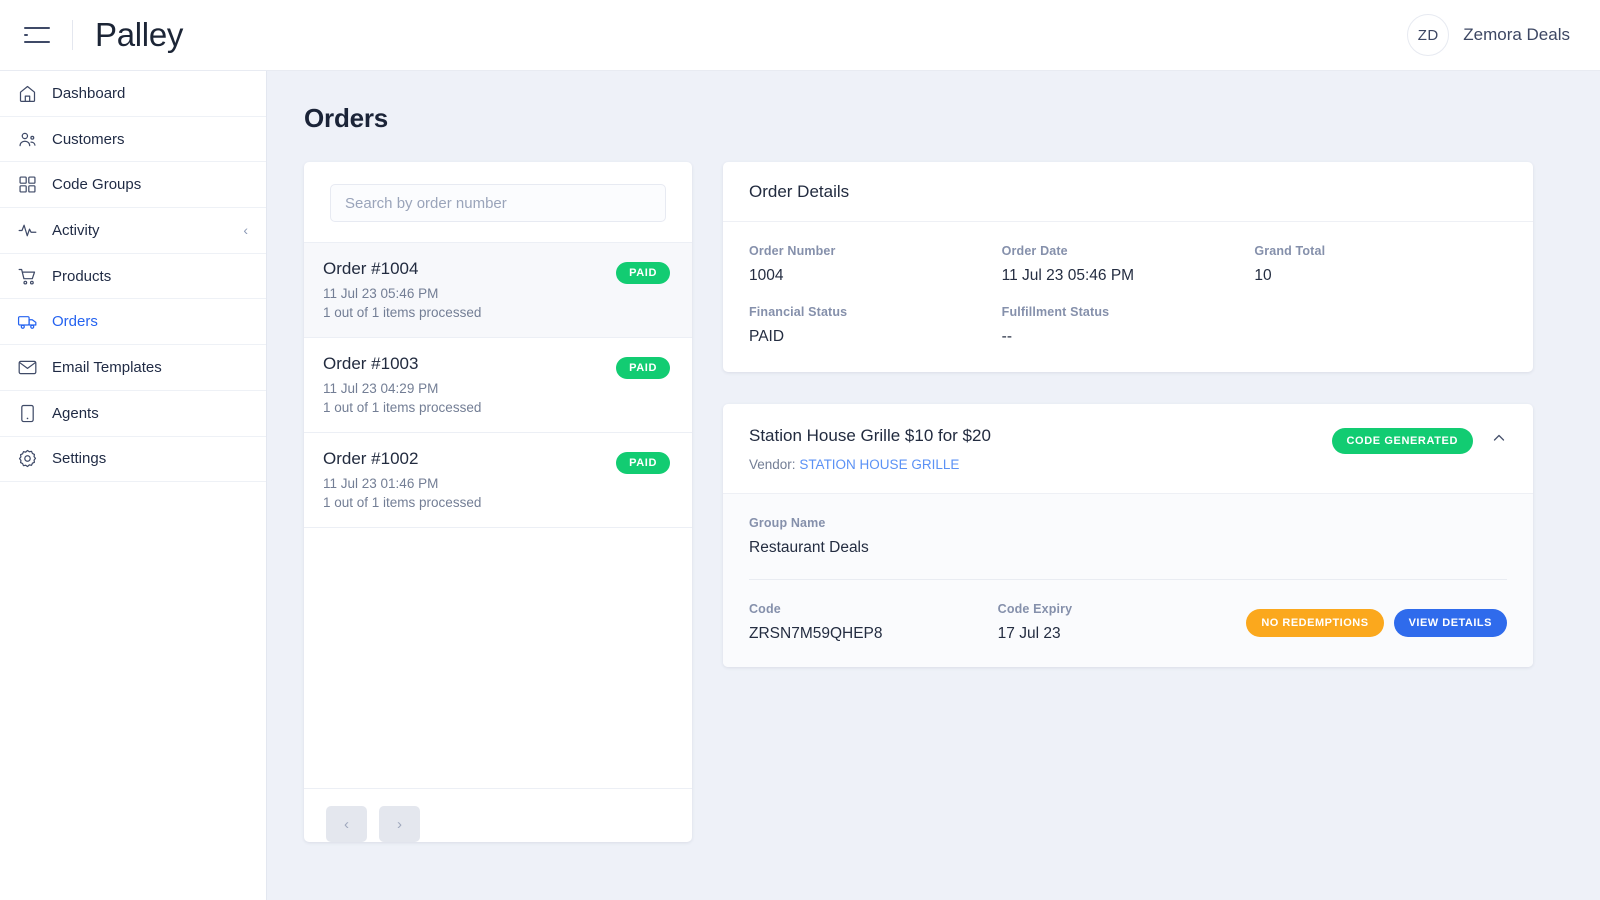  What do you see at coordinates (1402, 441) in the screenshot?
I see `status-badge: CODE GENERATED` at bounding box center [1402, 441].